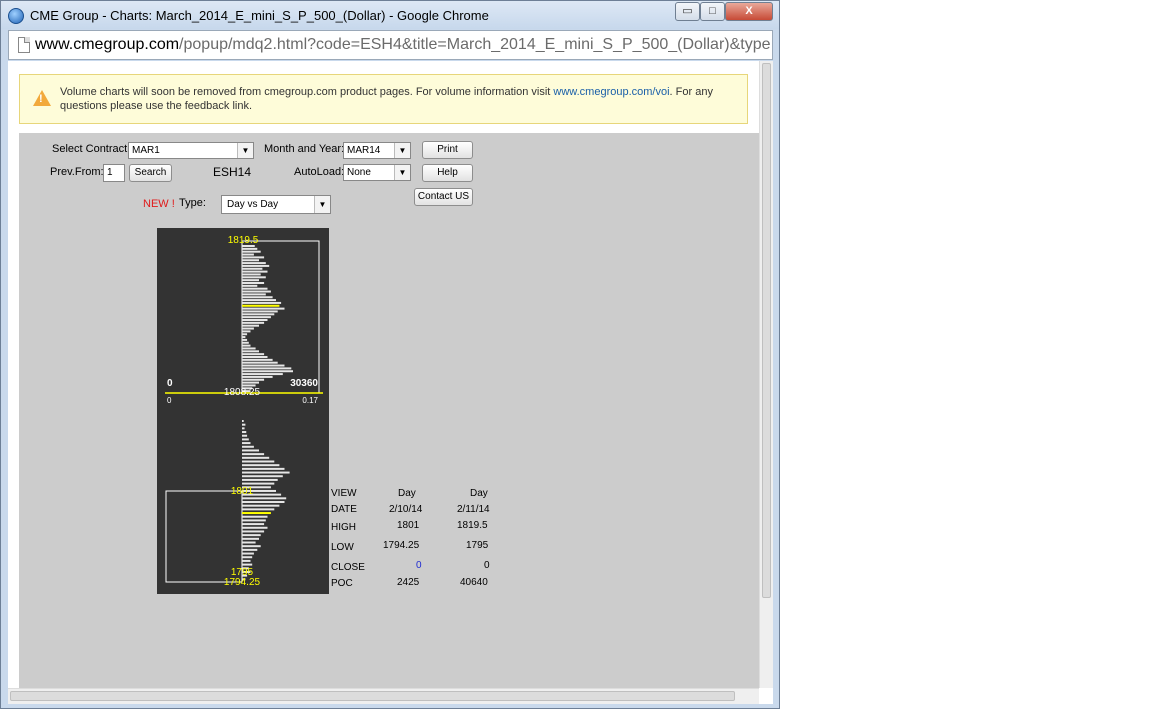  I want to click on print-button: Print, so click(447, 150).